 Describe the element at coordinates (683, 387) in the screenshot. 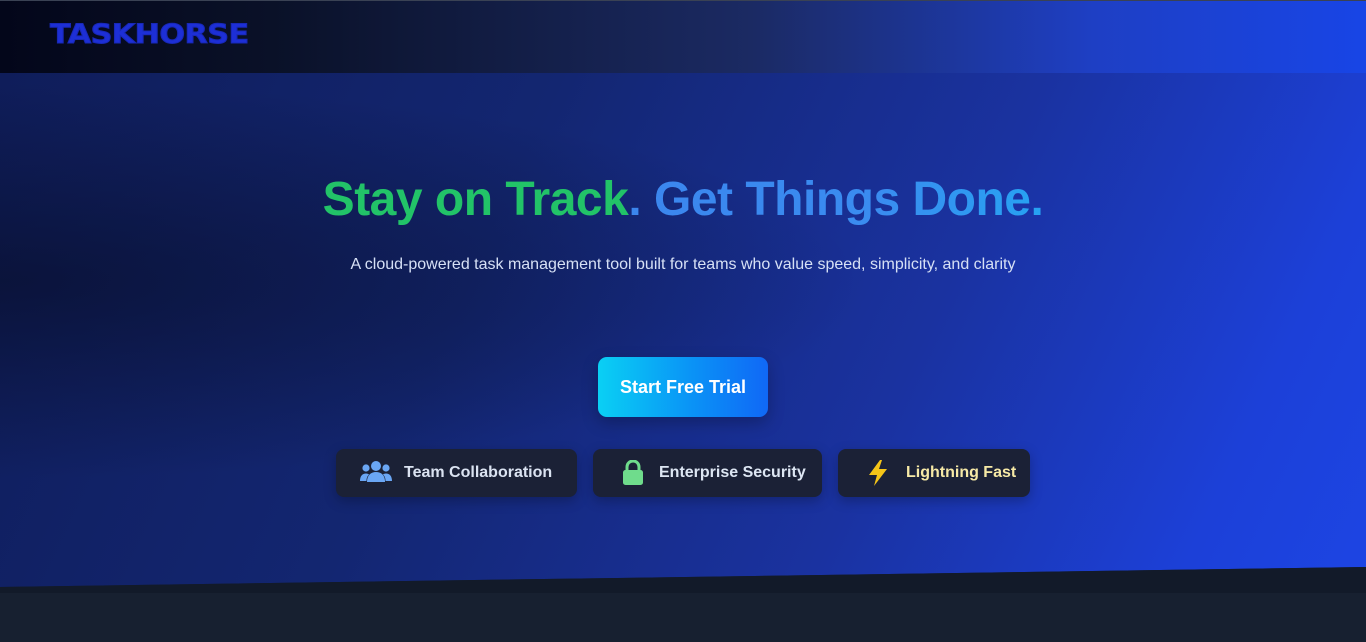

I see `start-free-trial-button: Start Free Trial` at that location.